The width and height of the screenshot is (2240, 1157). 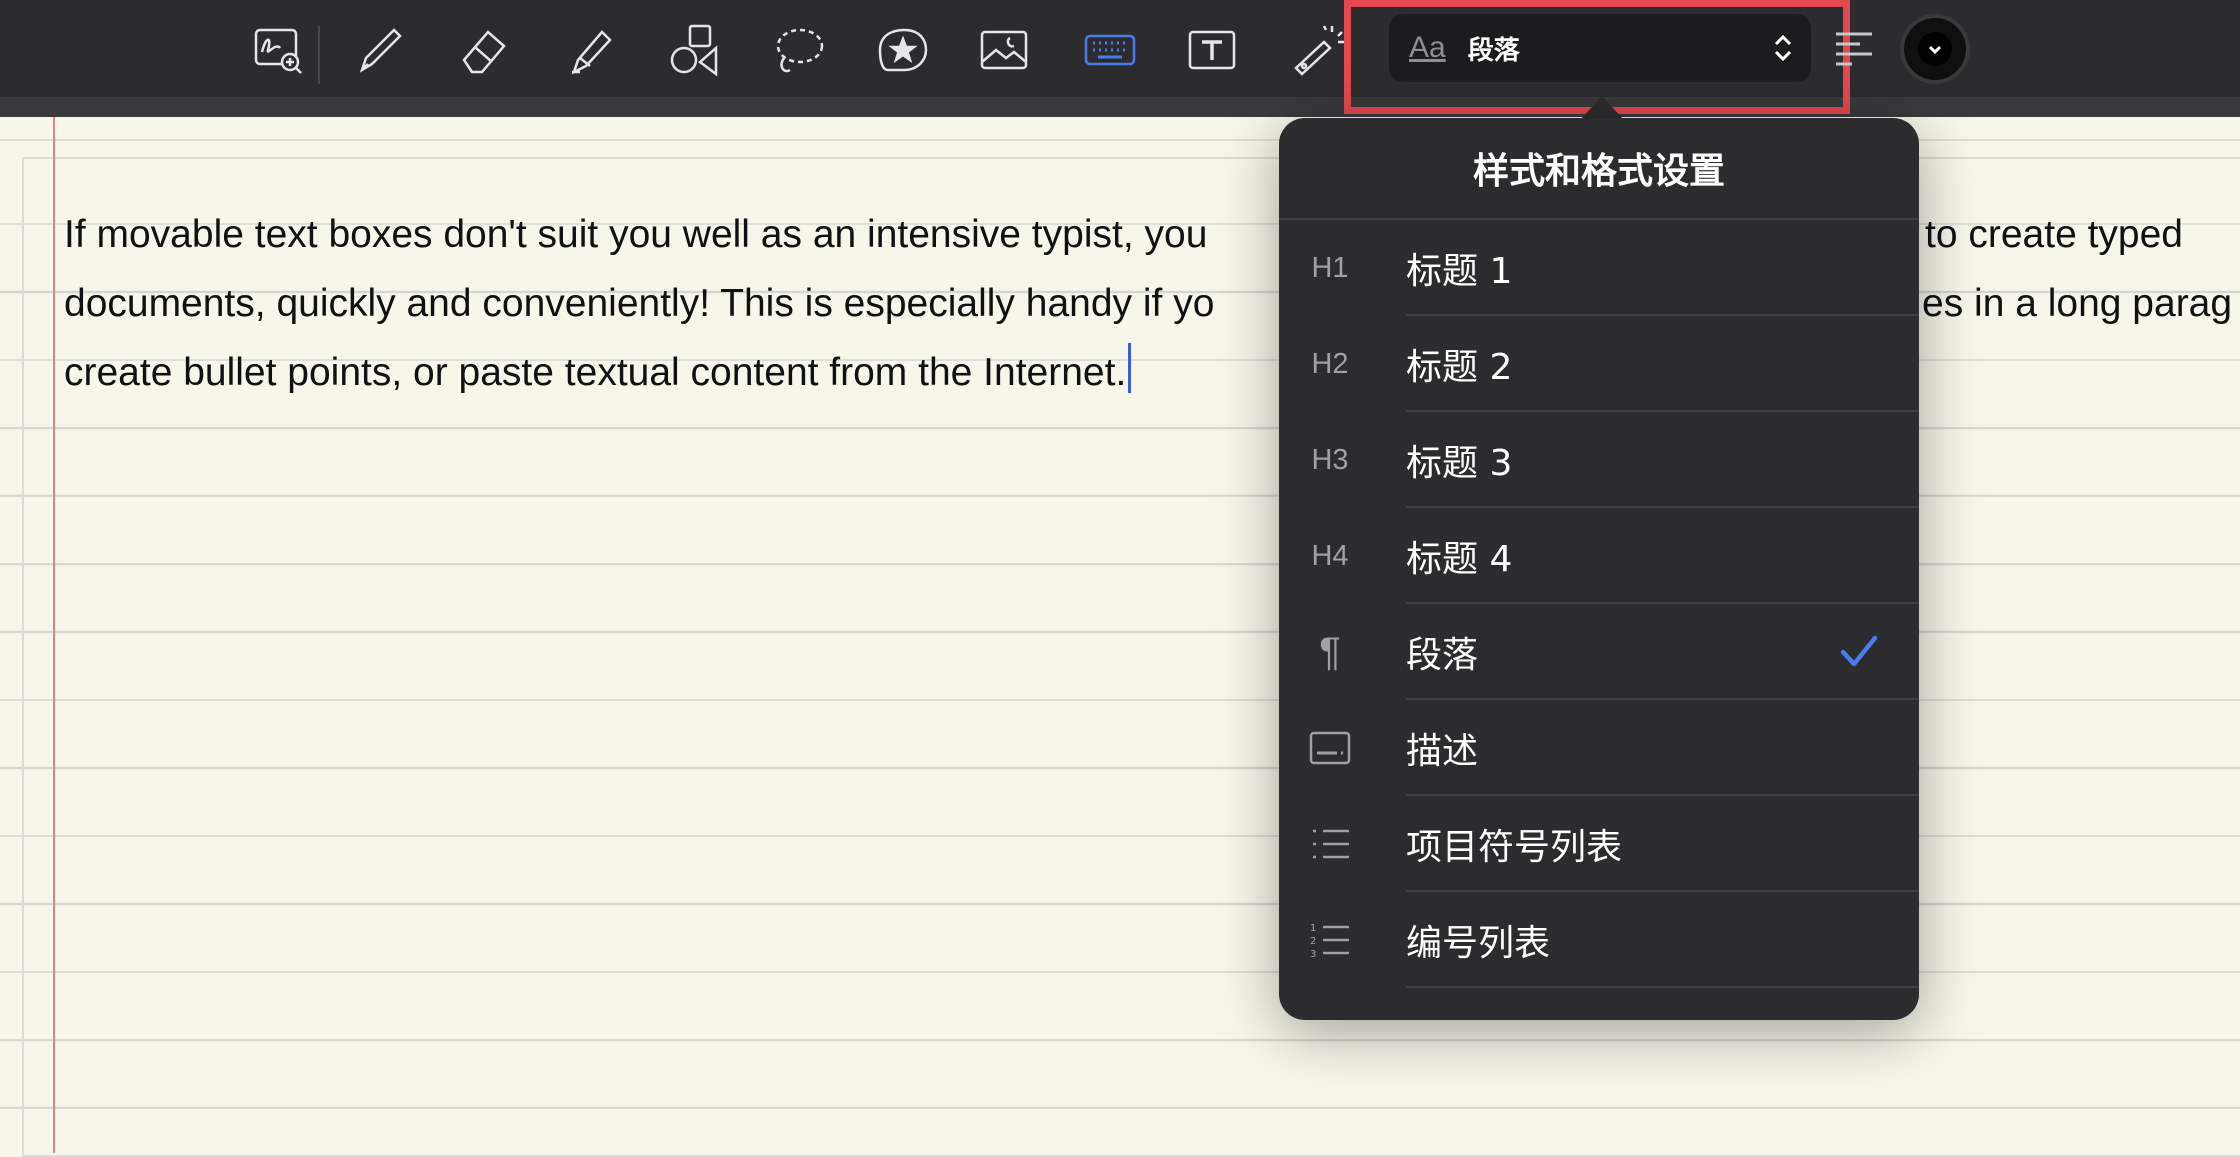 I want to click on text-cursor, so click(x=1130, y=368).